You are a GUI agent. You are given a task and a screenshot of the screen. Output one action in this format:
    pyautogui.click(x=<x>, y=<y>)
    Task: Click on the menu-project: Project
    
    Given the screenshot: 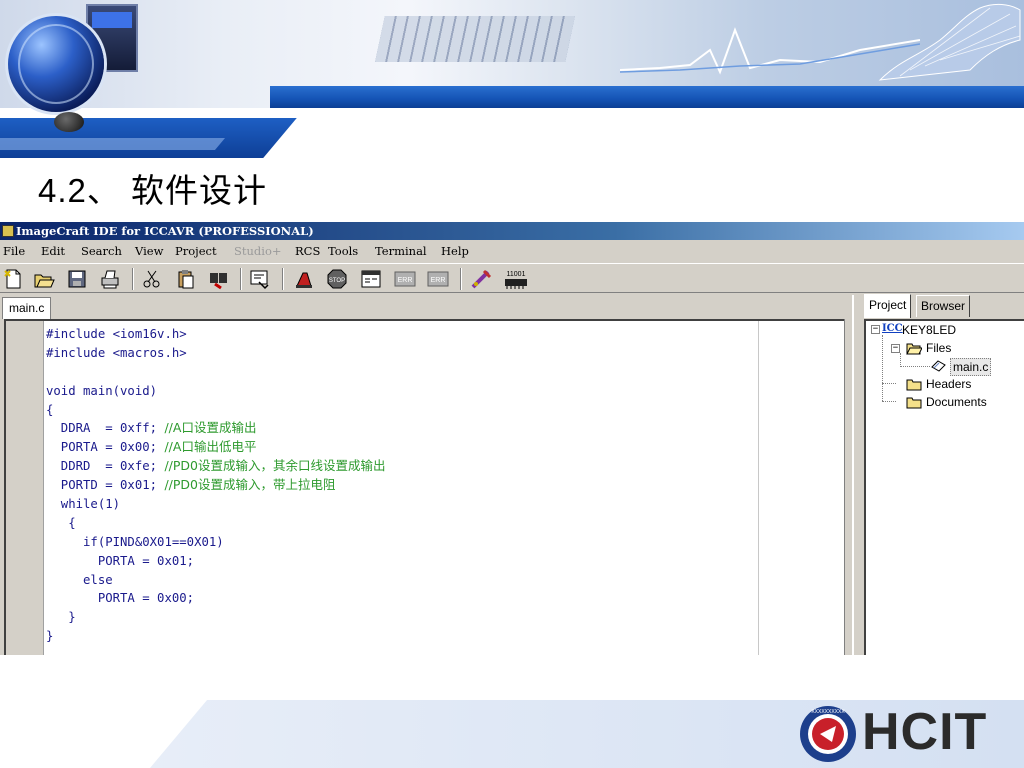 What is the action you would take?
    pyautogui.click(x=196, y=251)
    